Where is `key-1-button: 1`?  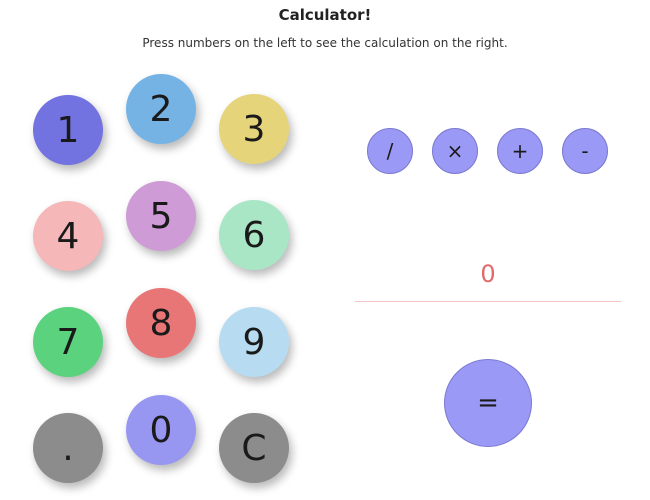
key-1-button: 1 is located at coordinates (68, 130).